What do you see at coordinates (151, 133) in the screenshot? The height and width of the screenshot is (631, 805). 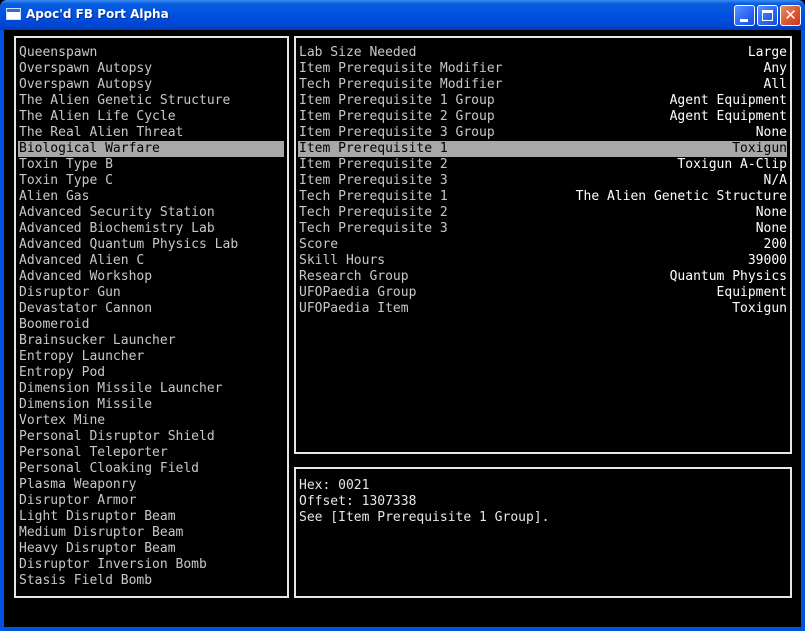 I see `research-list-item: The Real Alien Threat` at bounding box center [151, 133].